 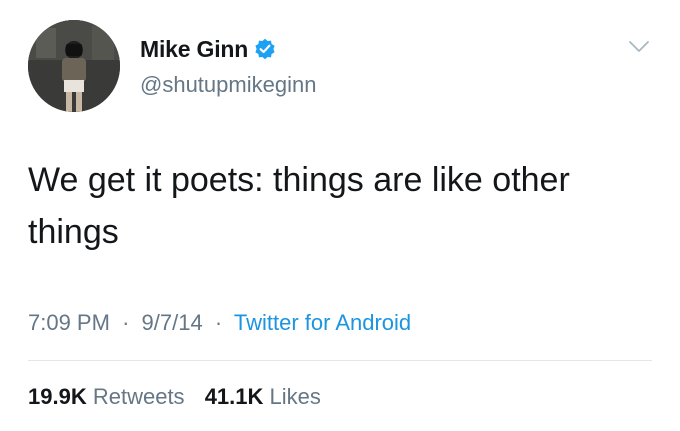 I want to click on user-handle: @shutupmikeginn, so click(x=228, y=85).